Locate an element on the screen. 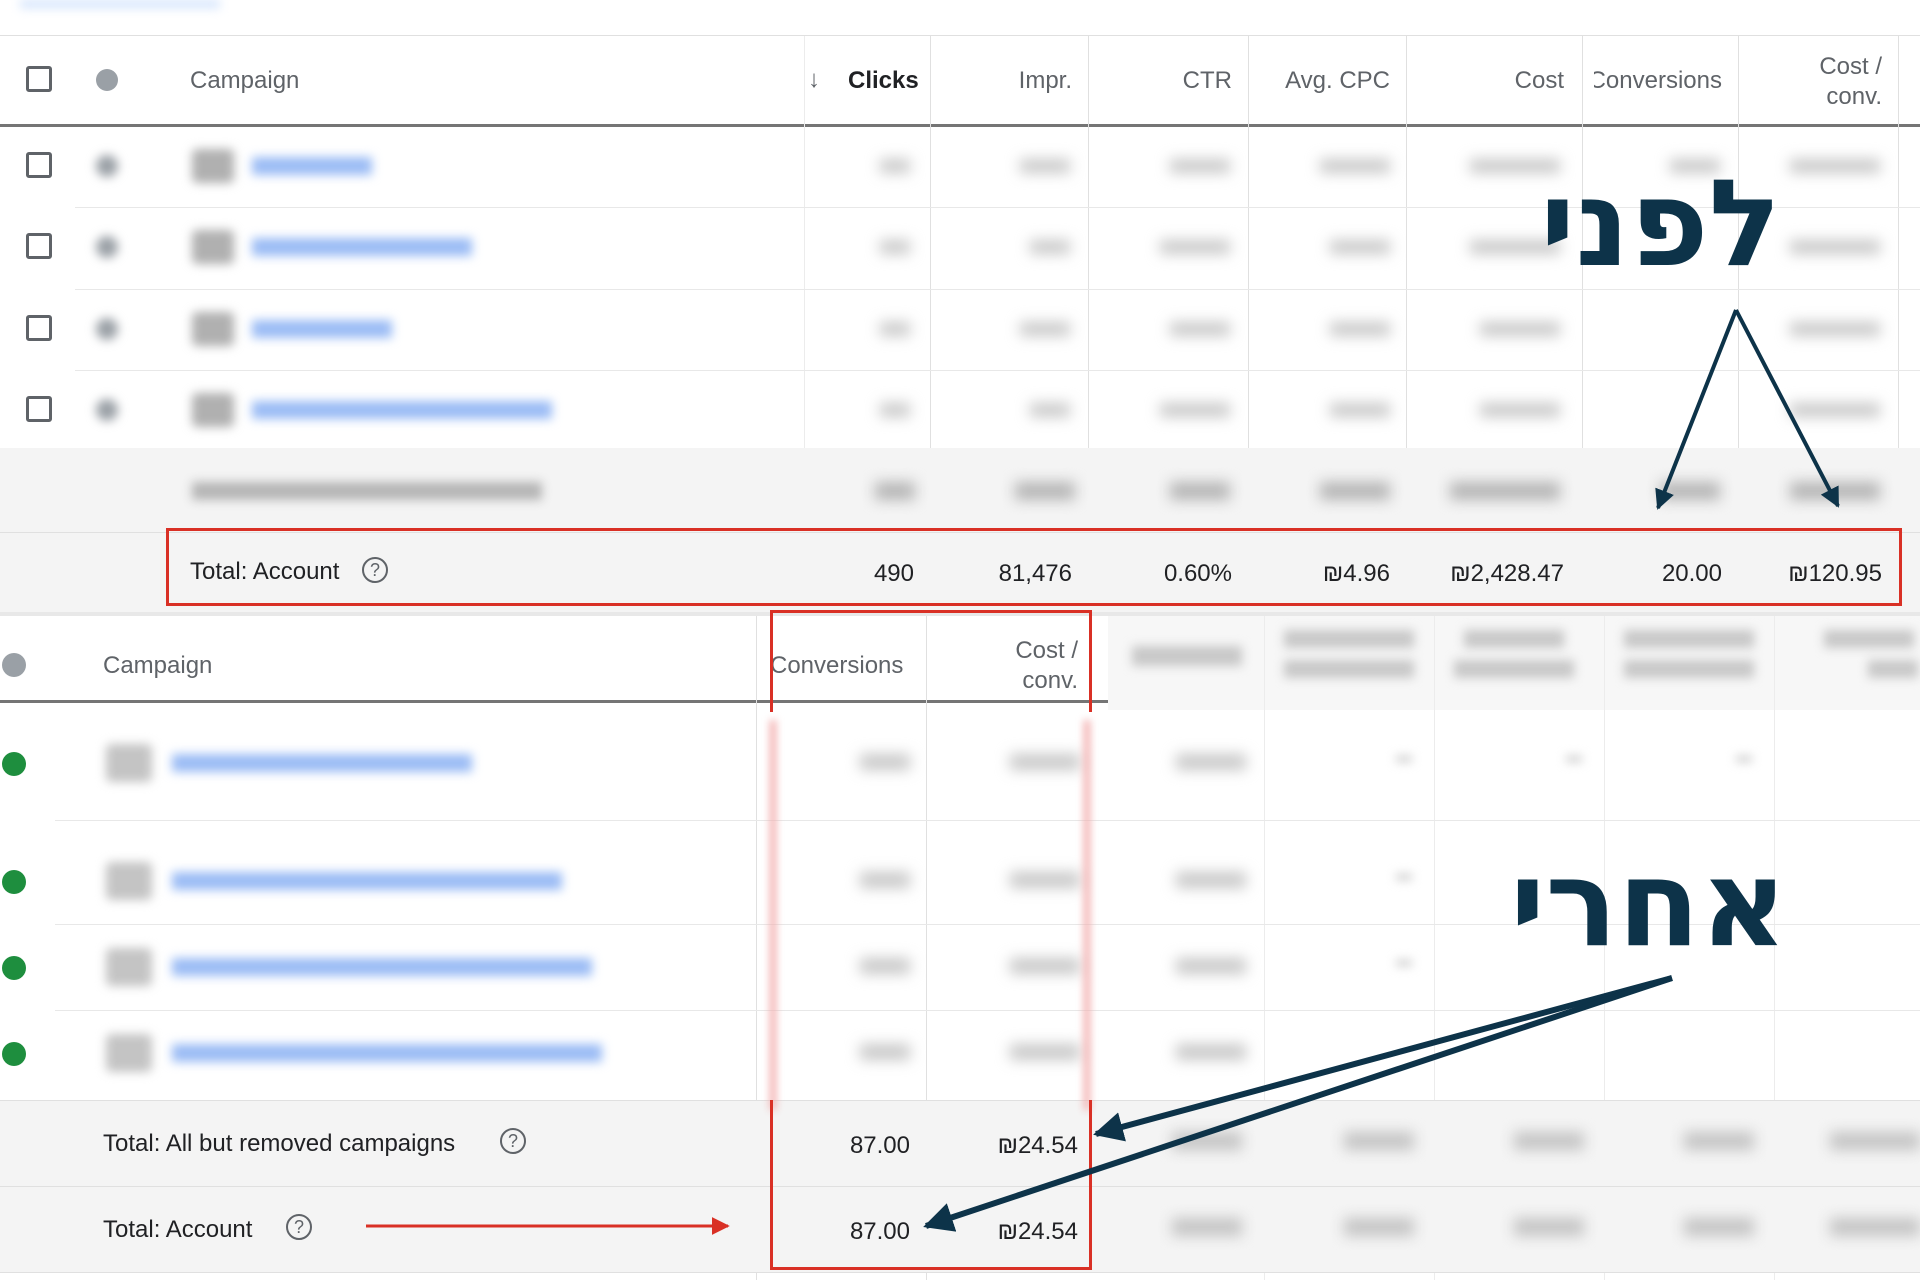  arrow-after-upper is located at coordinates (1383, 1058).